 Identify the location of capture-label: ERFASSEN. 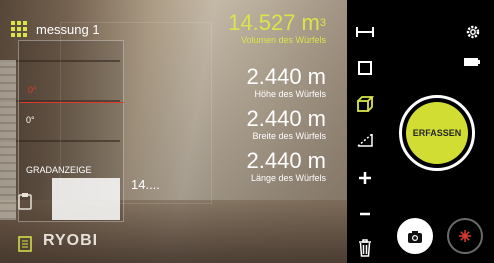
(437, 133).